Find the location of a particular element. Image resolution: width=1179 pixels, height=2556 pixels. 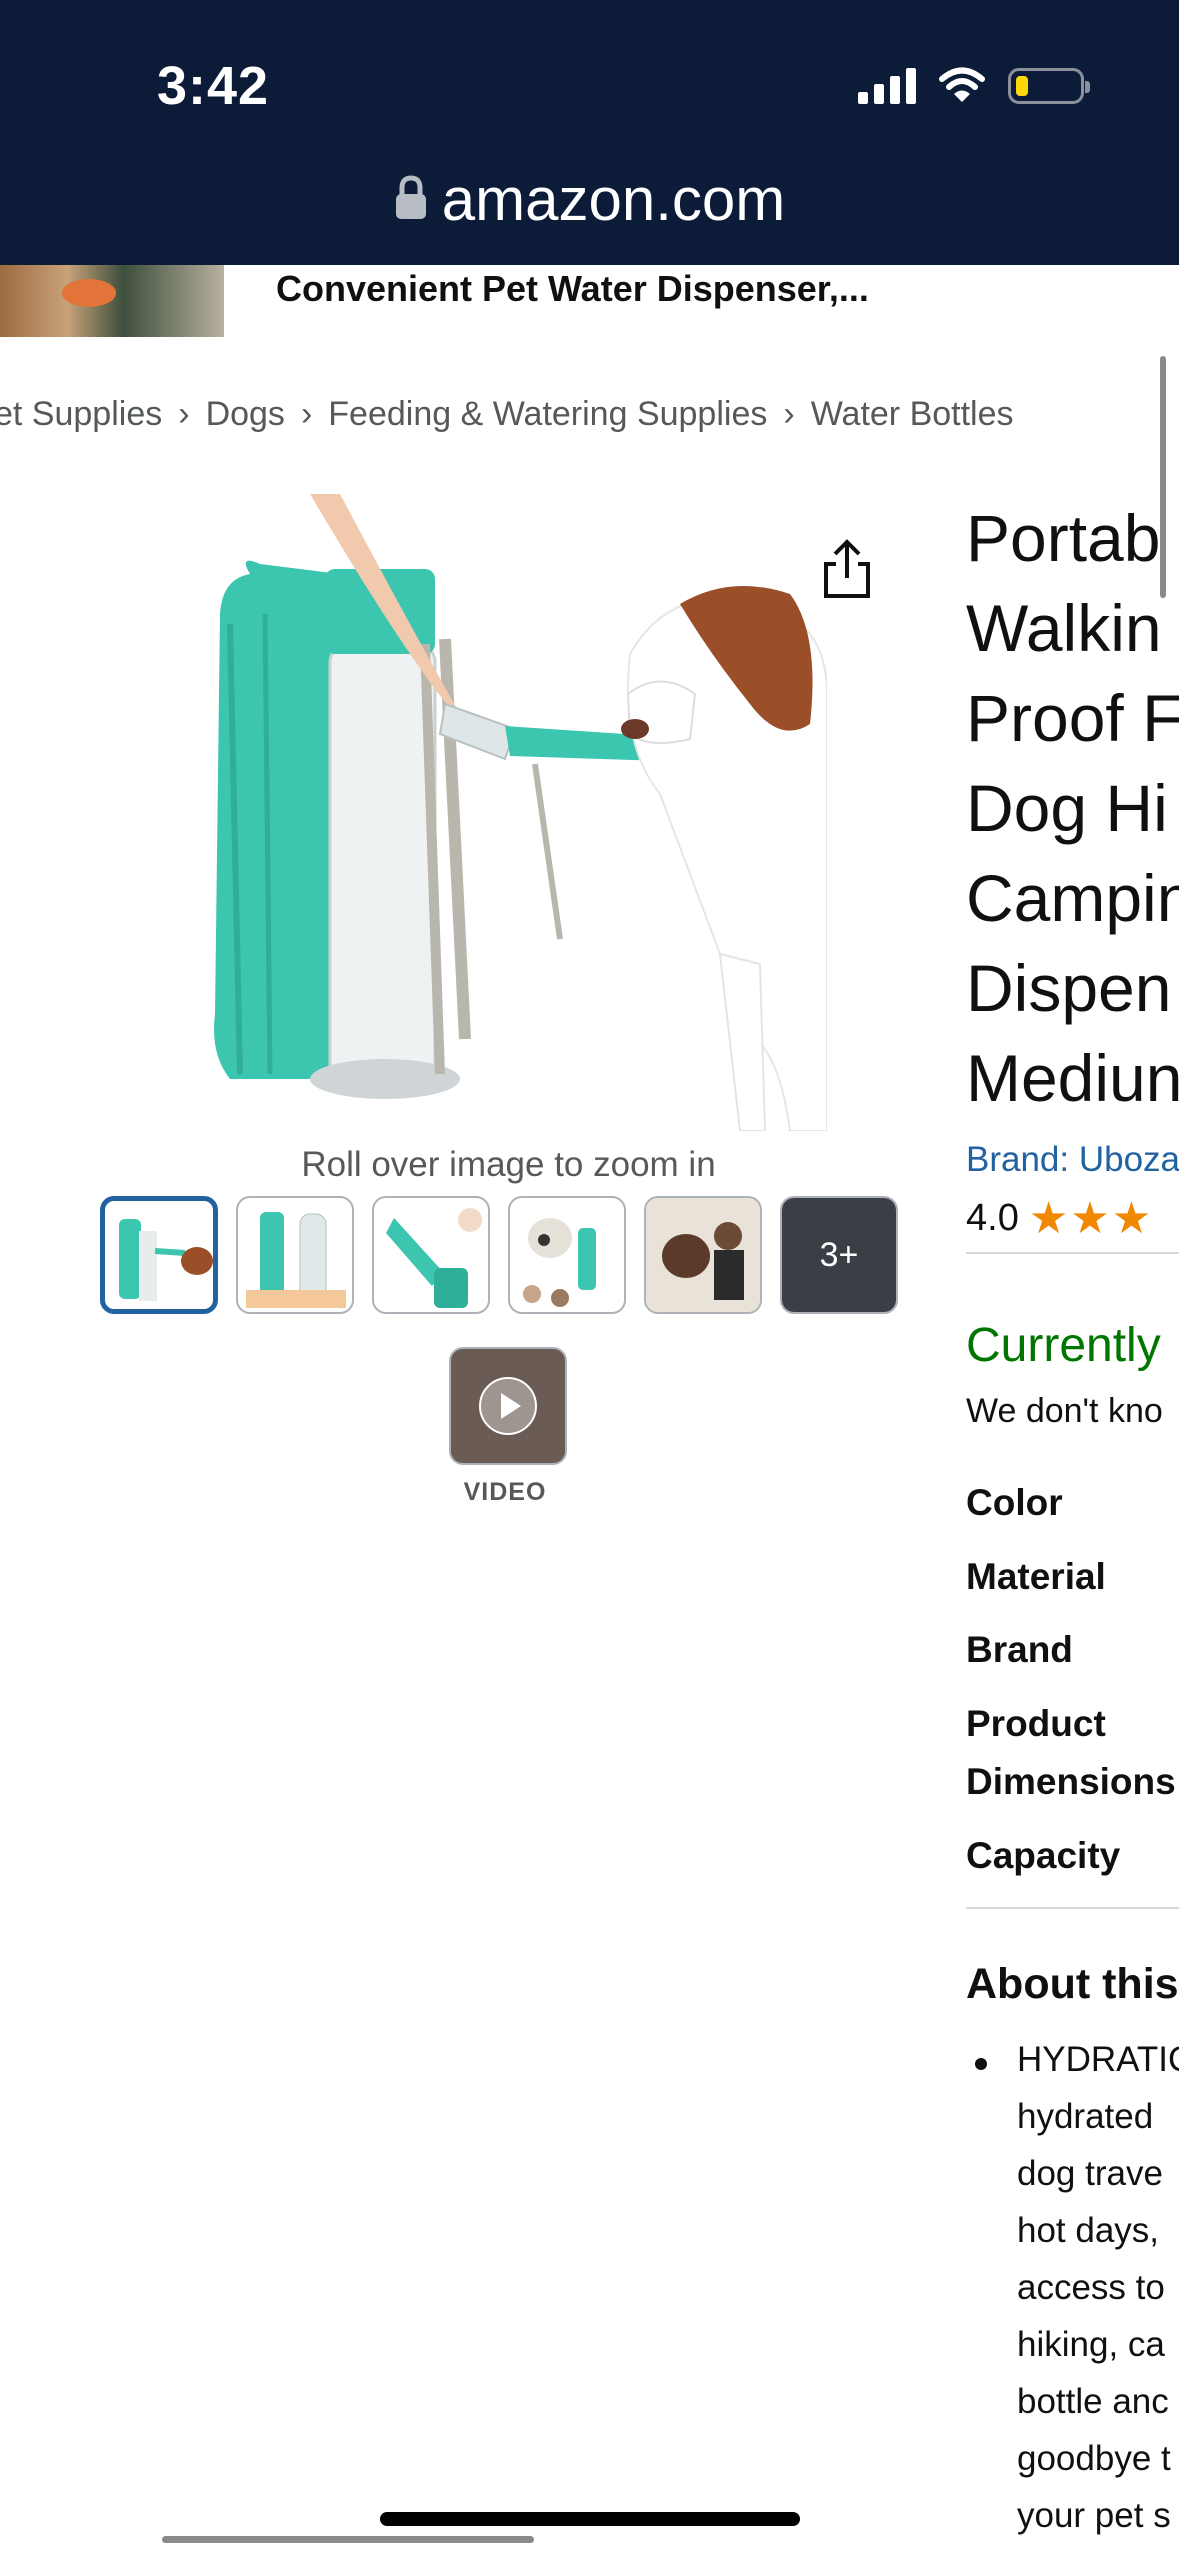

product-title-line: Mediun is located at coordinates (1072, 1078).